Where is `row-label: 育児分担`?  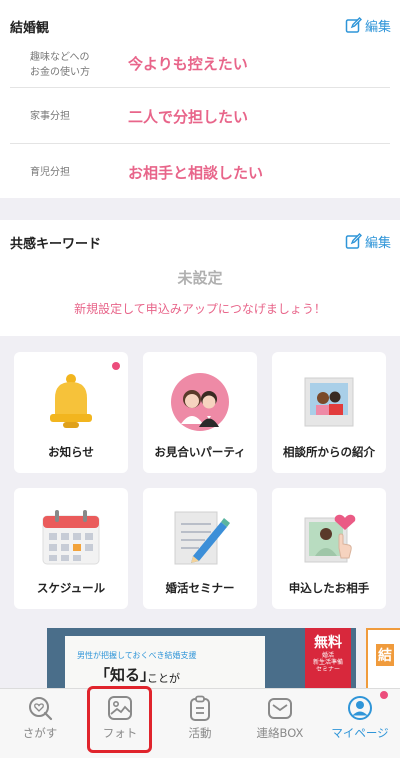 row-label: 育児分担 is located at coordinates (50, 172).